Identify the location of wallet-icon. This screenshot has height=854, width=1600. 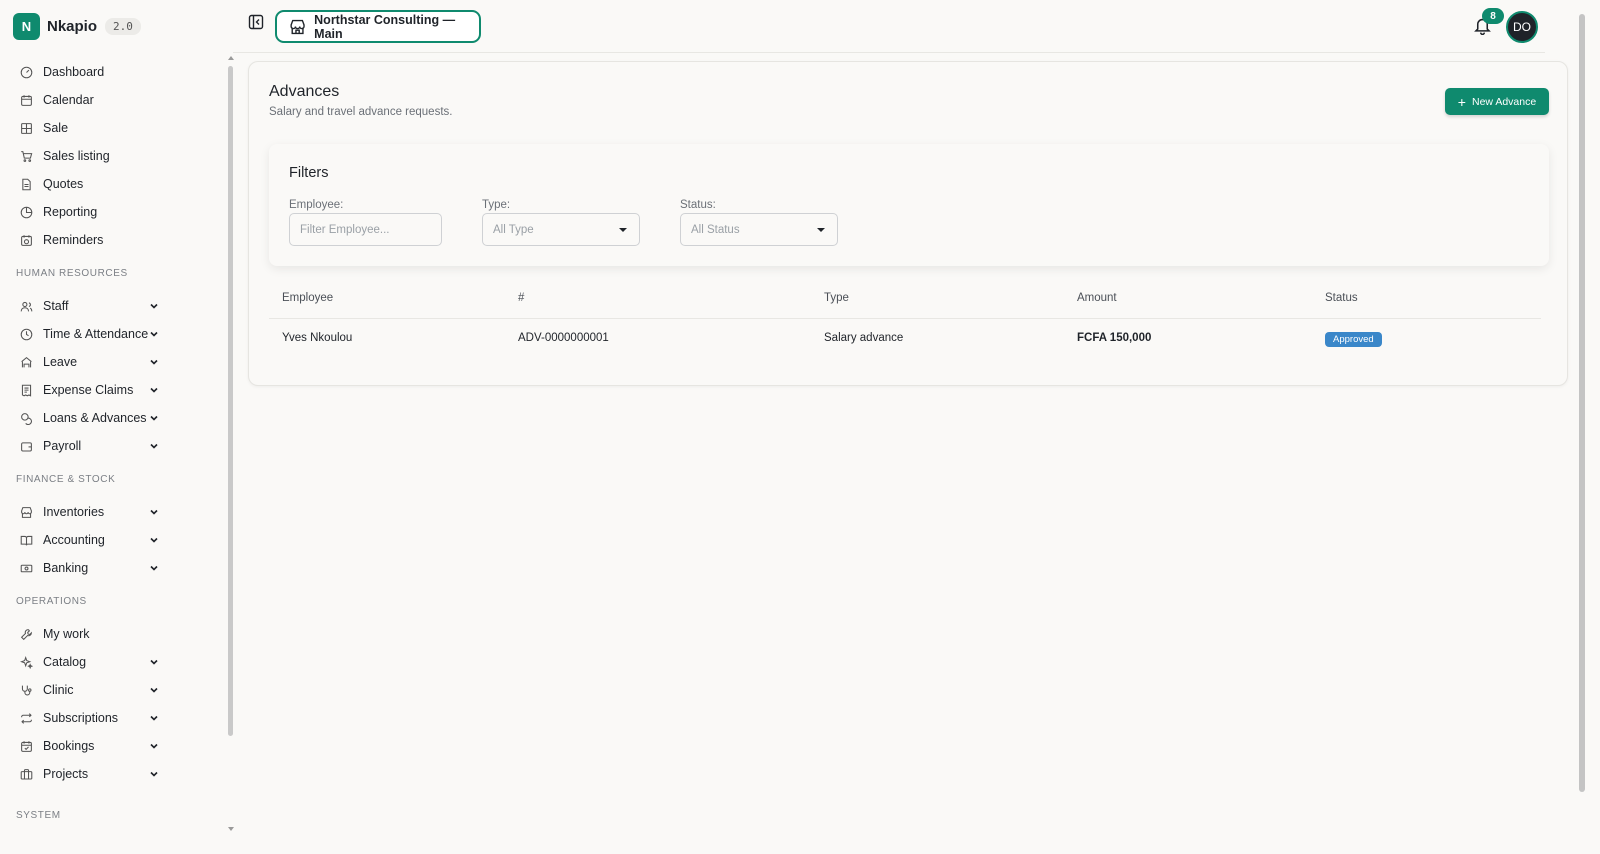
(26, 446).